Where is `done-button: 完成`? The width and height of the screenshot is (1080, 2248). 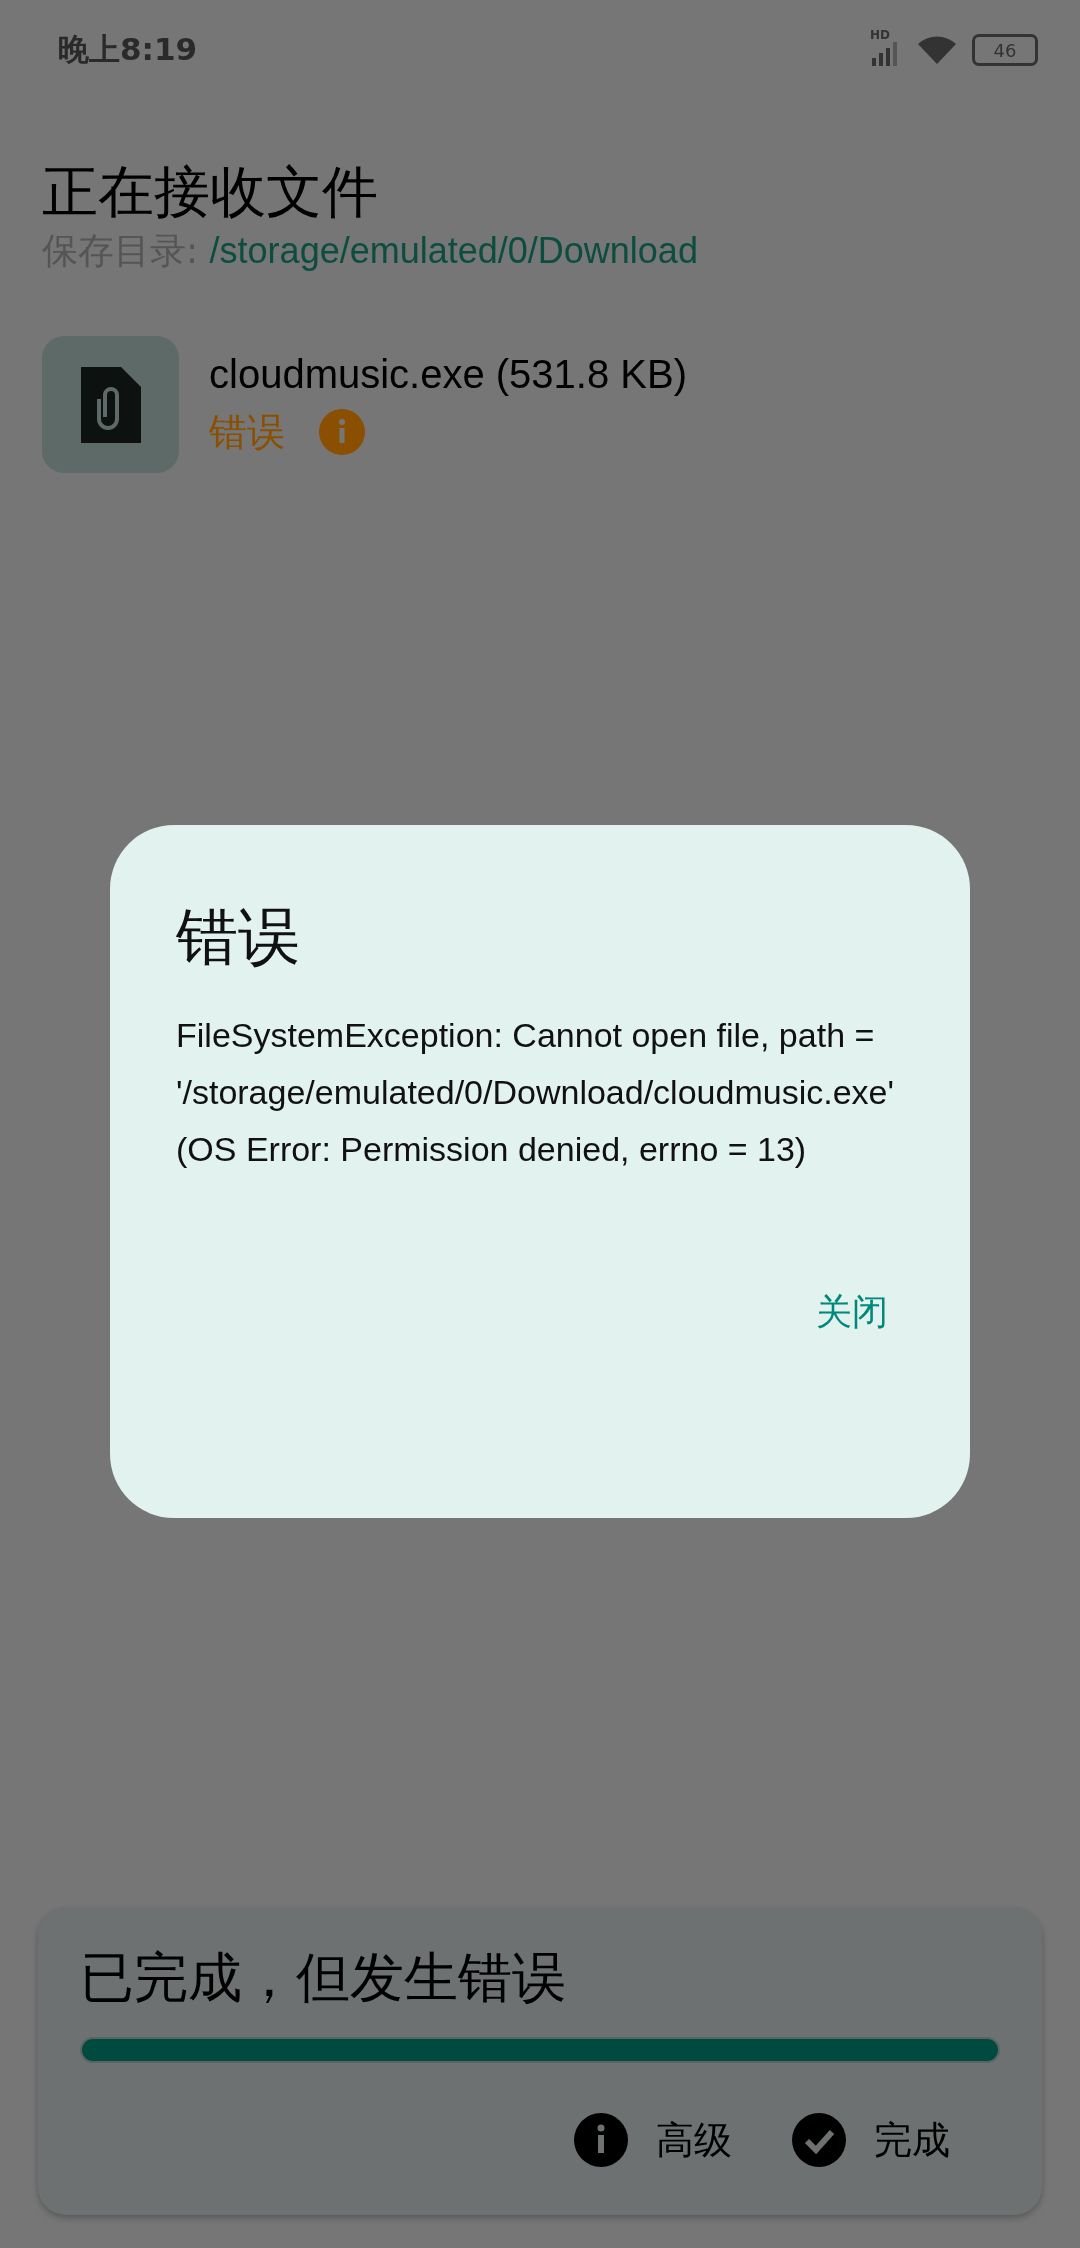
done-button: 完成 is located at coordinates (871, 2140).